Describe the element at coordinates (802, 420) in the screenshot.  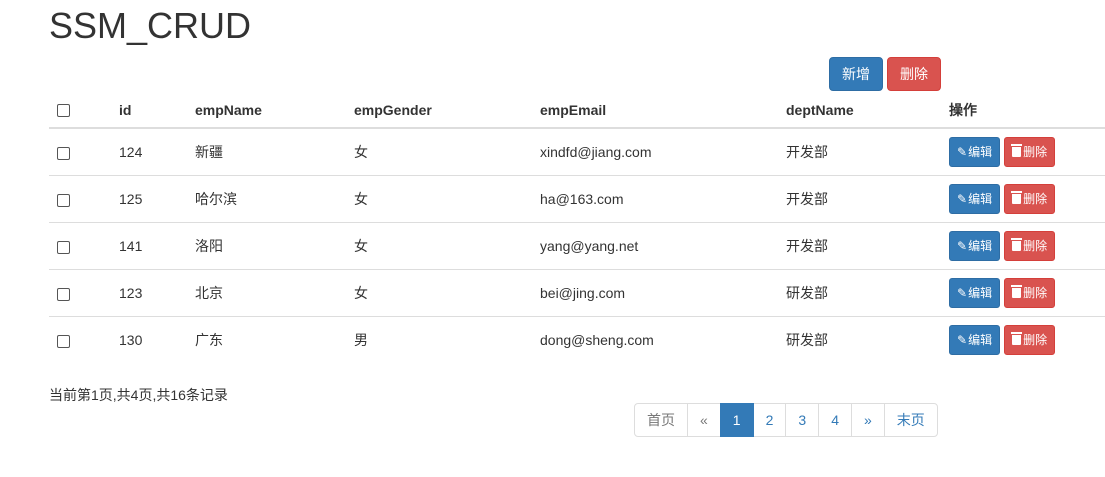
I see `page-link-3: 3` at that location.